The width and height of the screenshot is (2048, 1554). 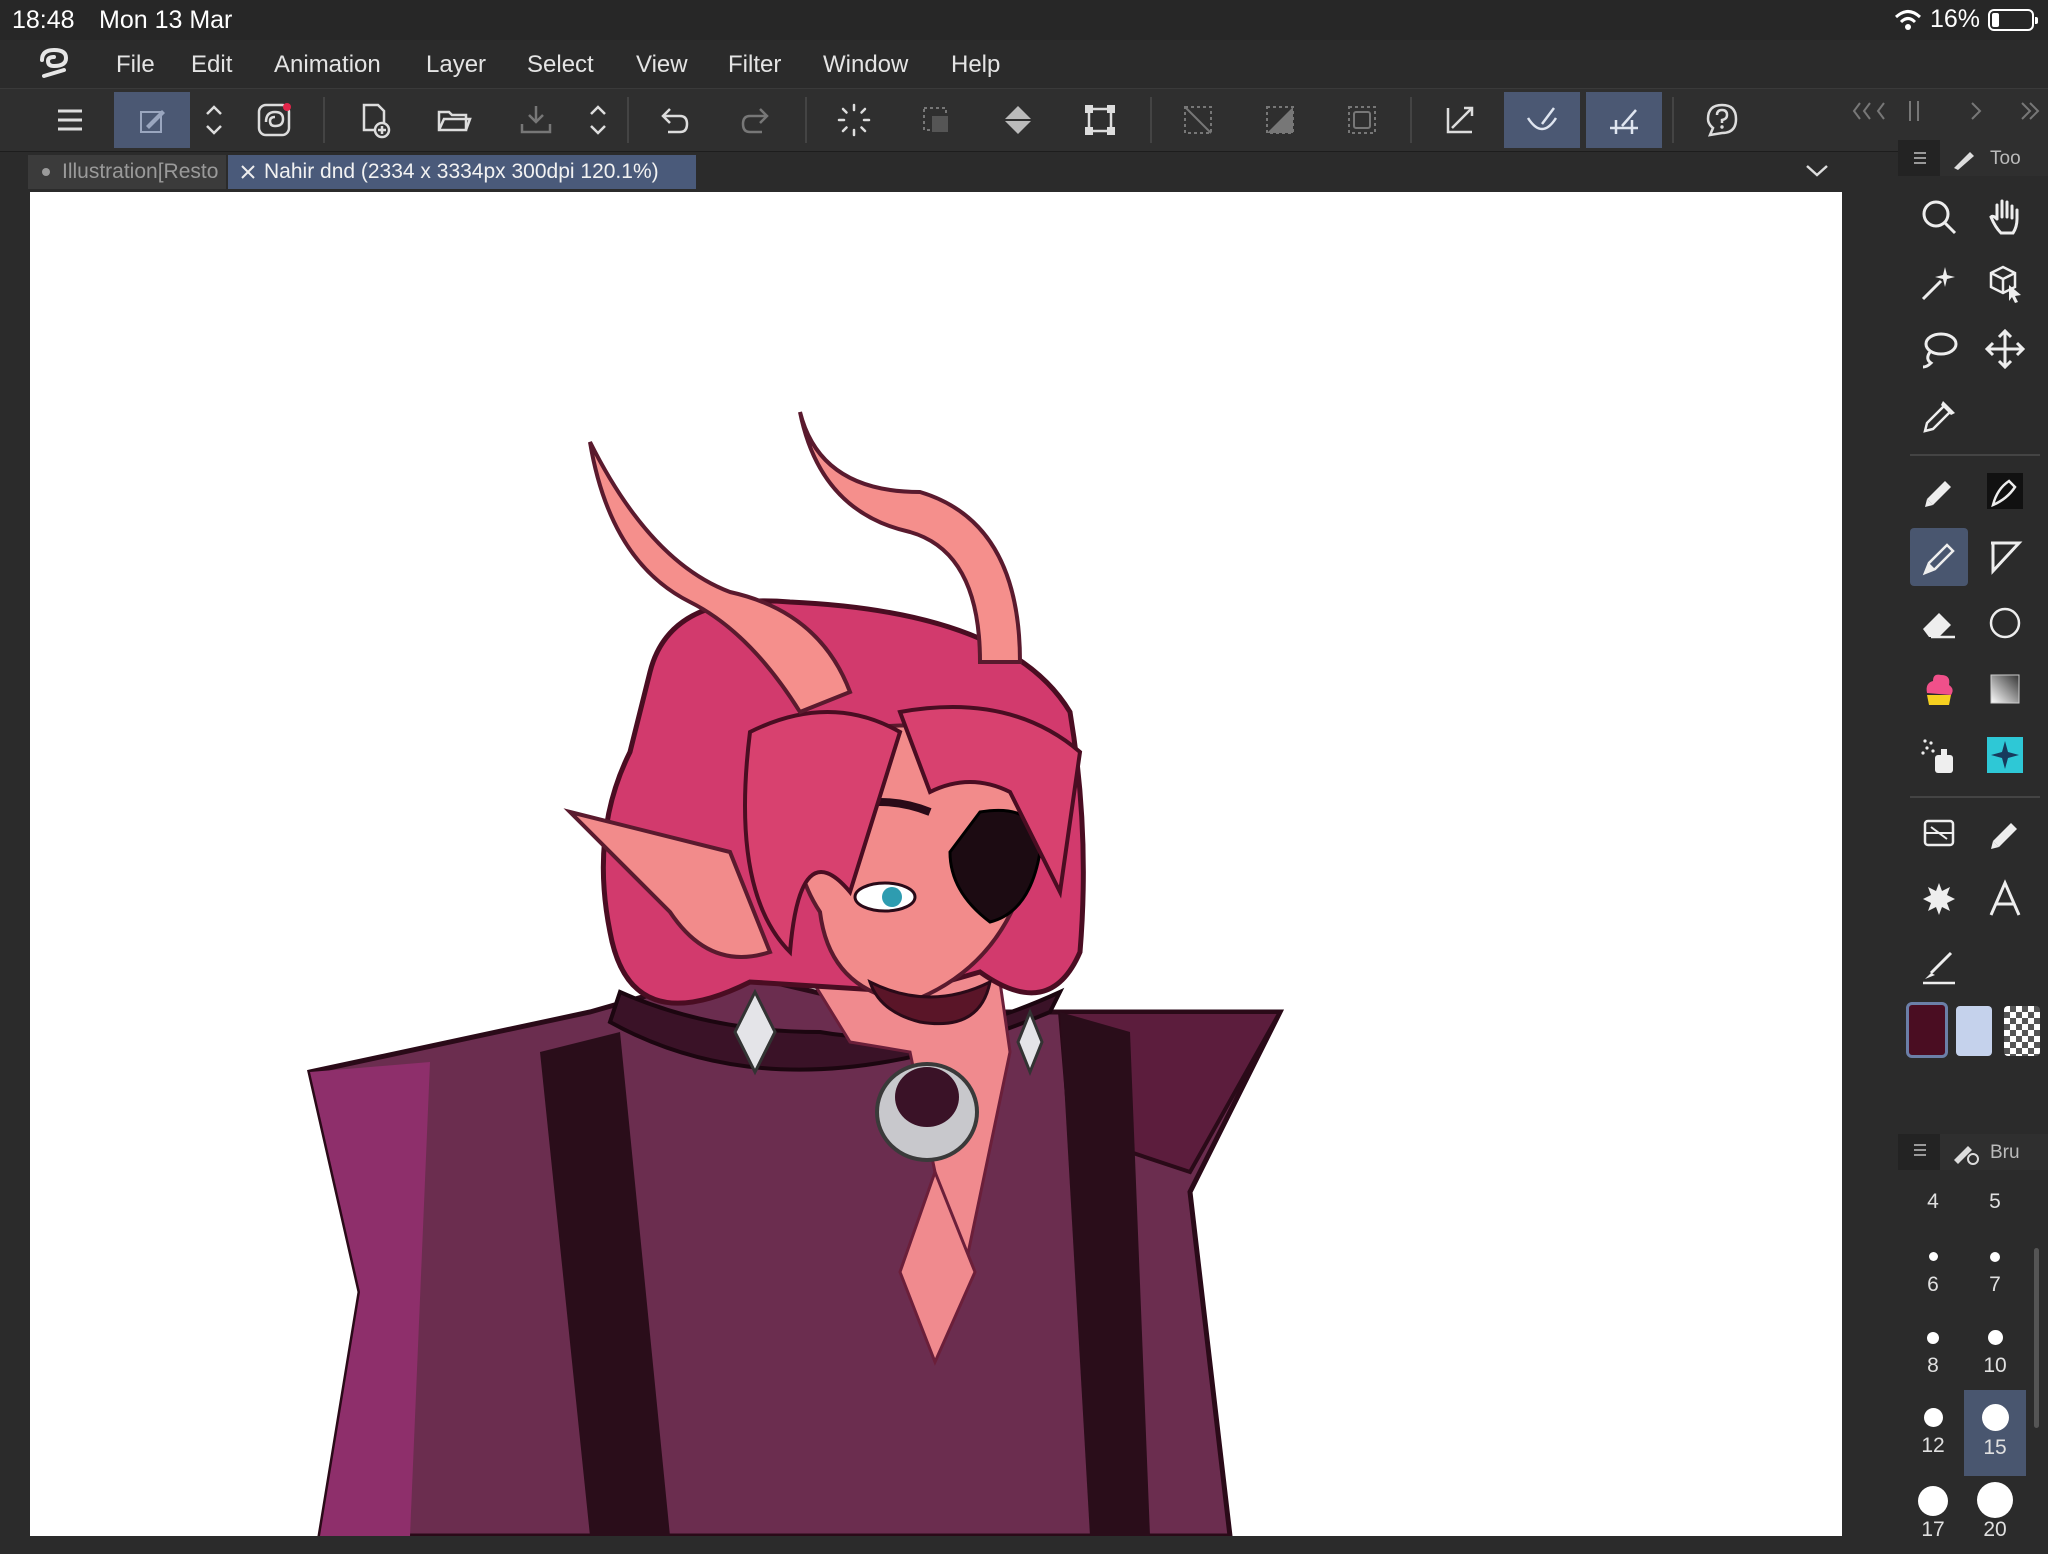 I want to click on pencil-icon, so click(x=1938, y=559).